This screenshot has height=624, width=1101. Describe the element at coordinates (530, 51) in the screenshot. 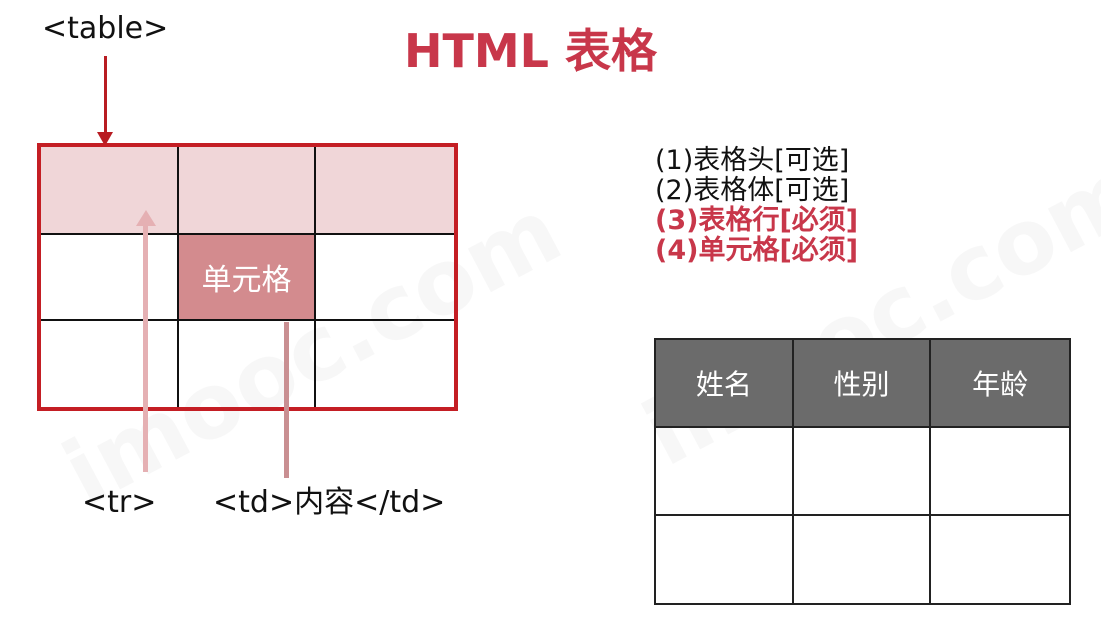

I see `page-title: HTML 表格` at that location.